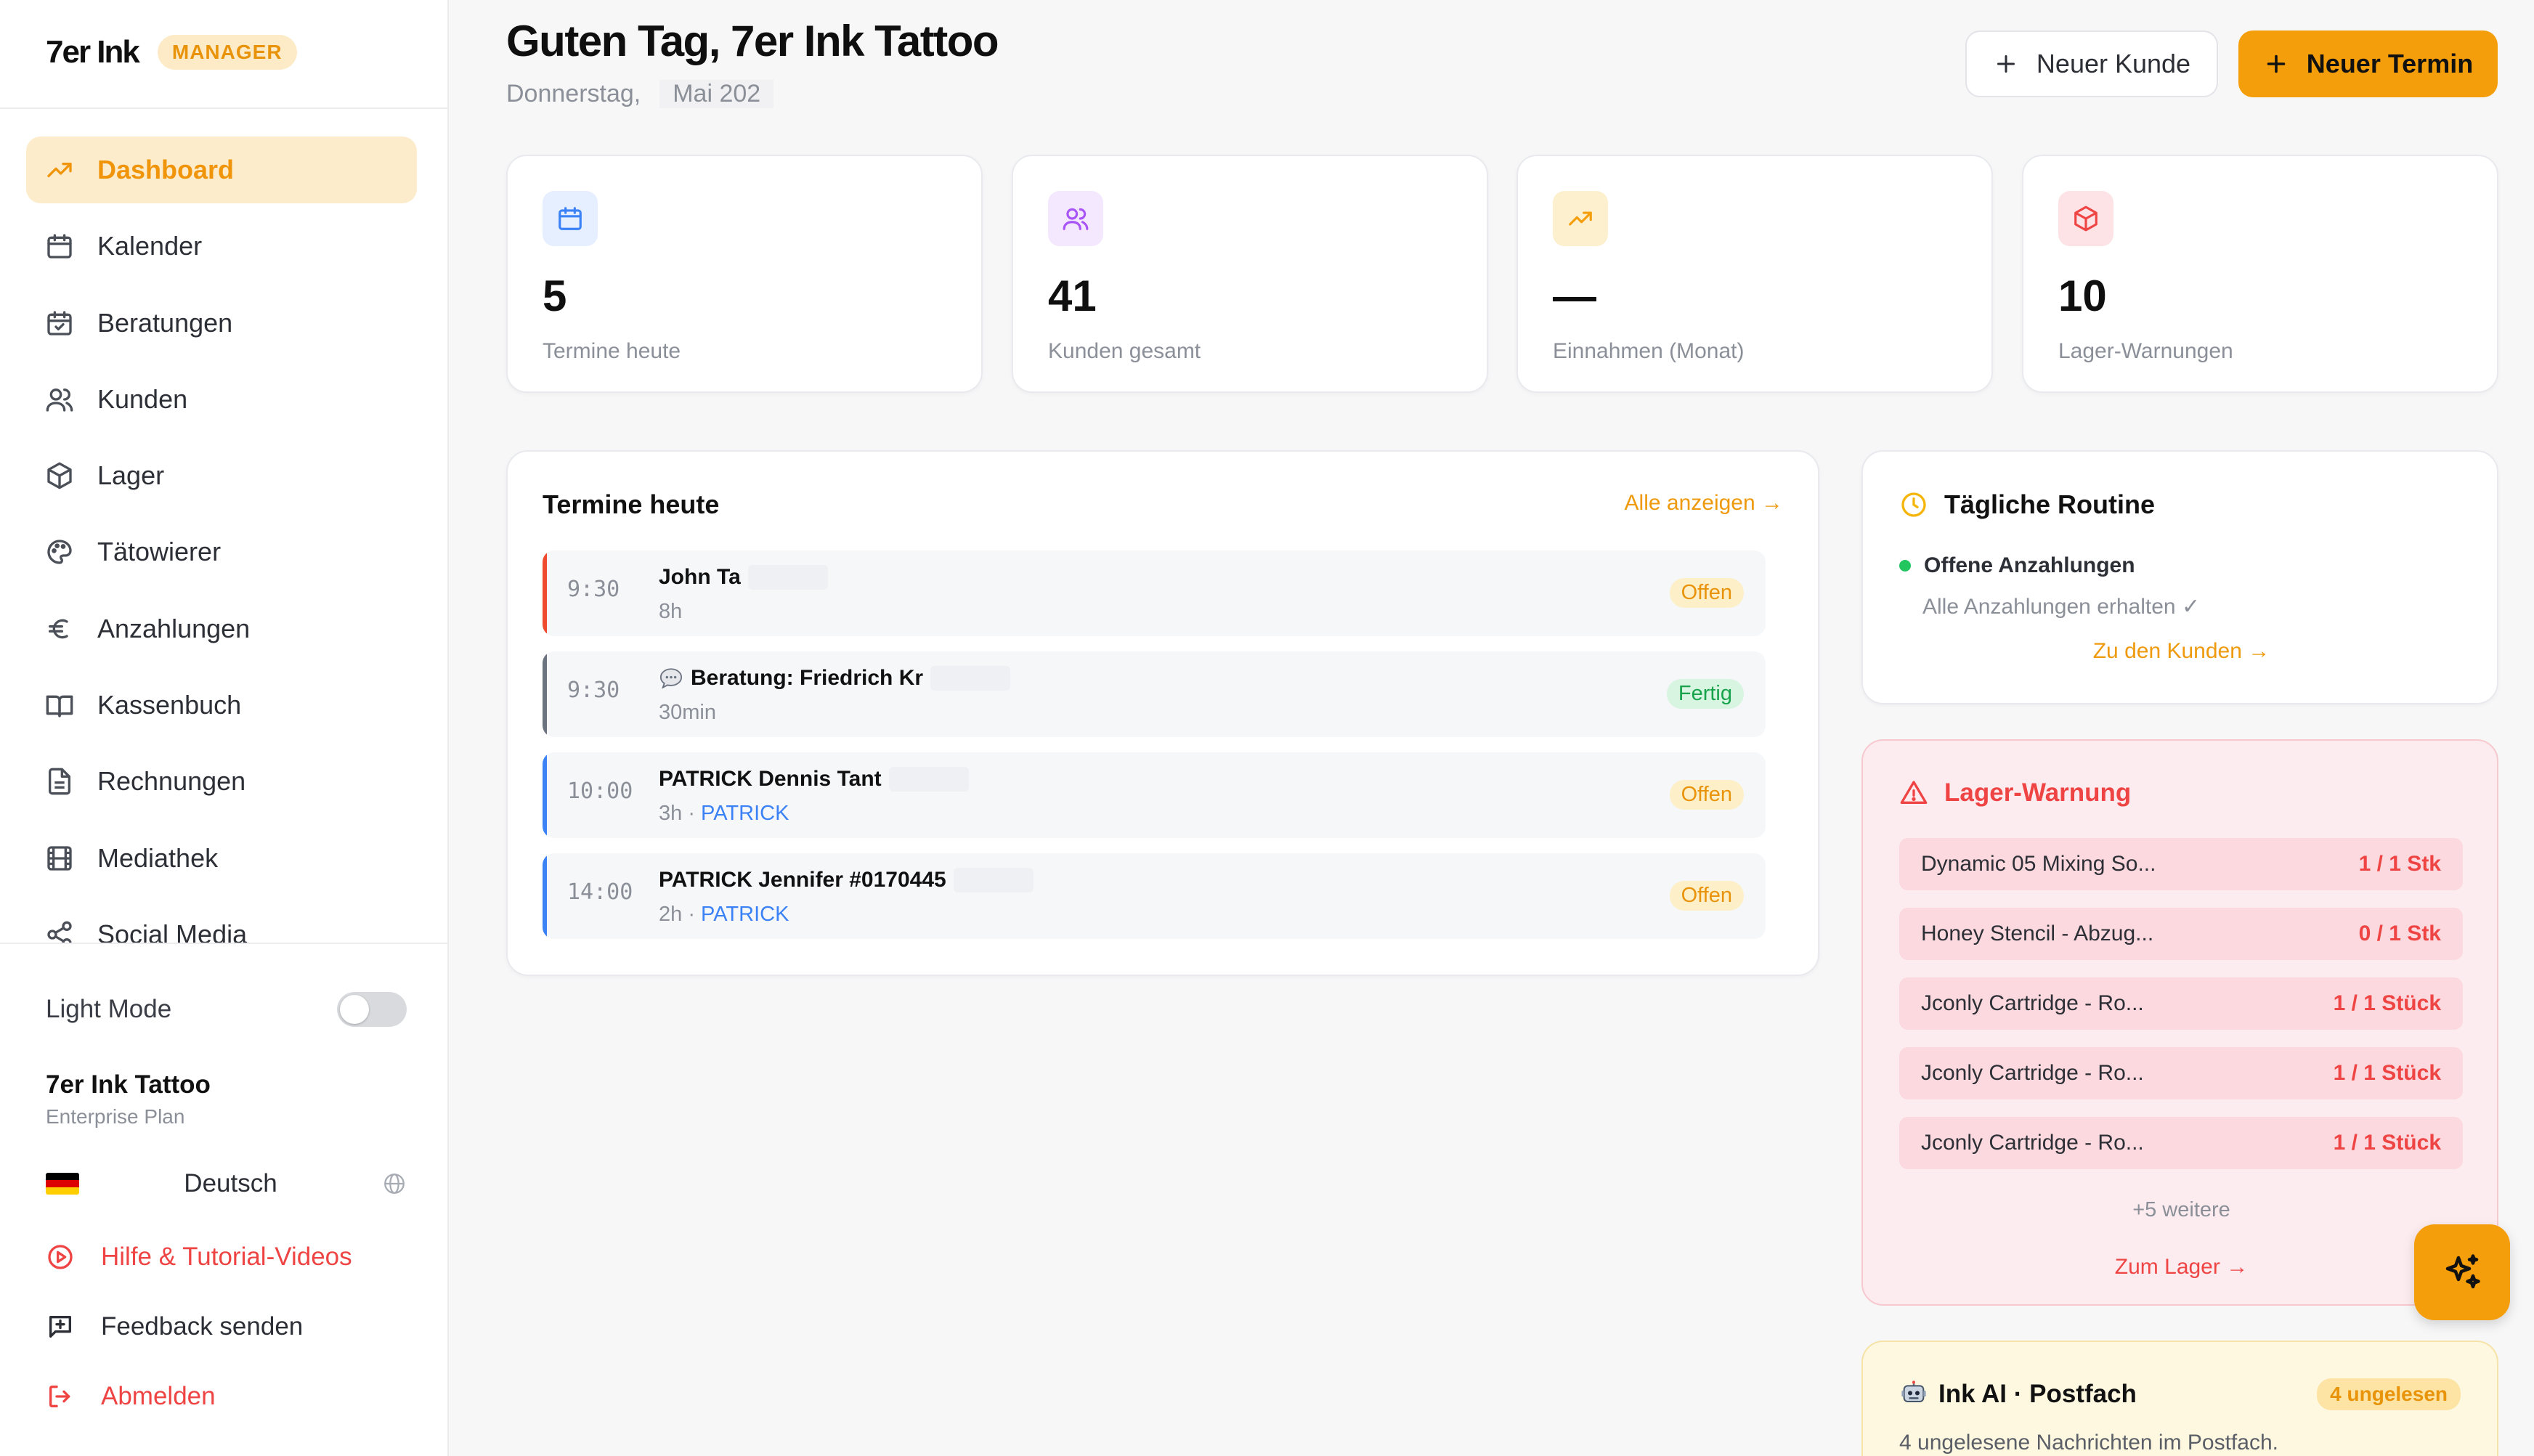  What do you see at coordinates (394, 1184) in the screenshot?
I see `globe-icon` at bounding box center [394, 1184].